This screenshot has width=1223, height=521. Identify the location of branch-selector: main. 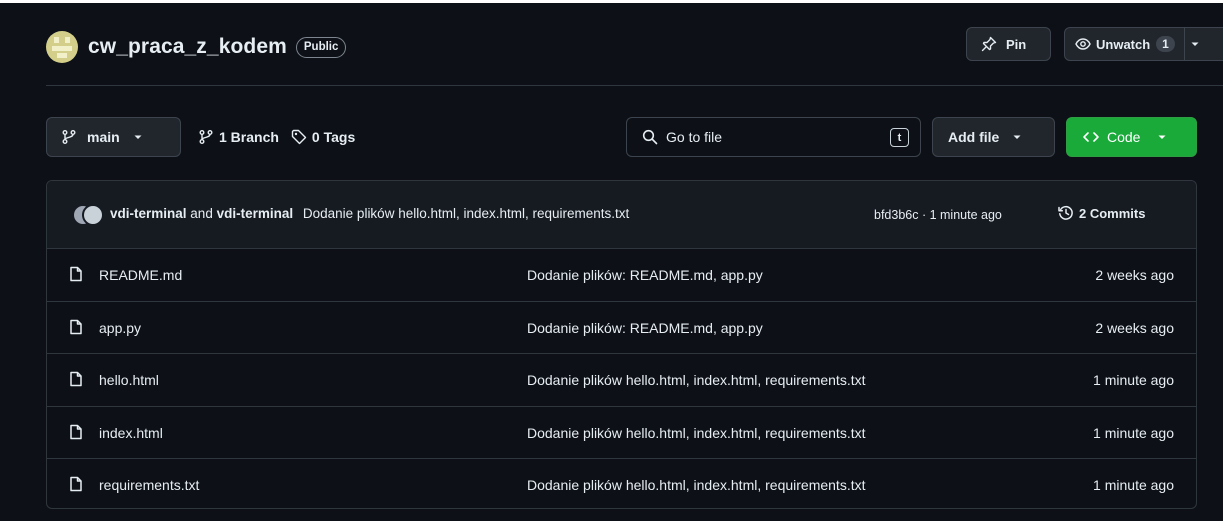
(113, 137).